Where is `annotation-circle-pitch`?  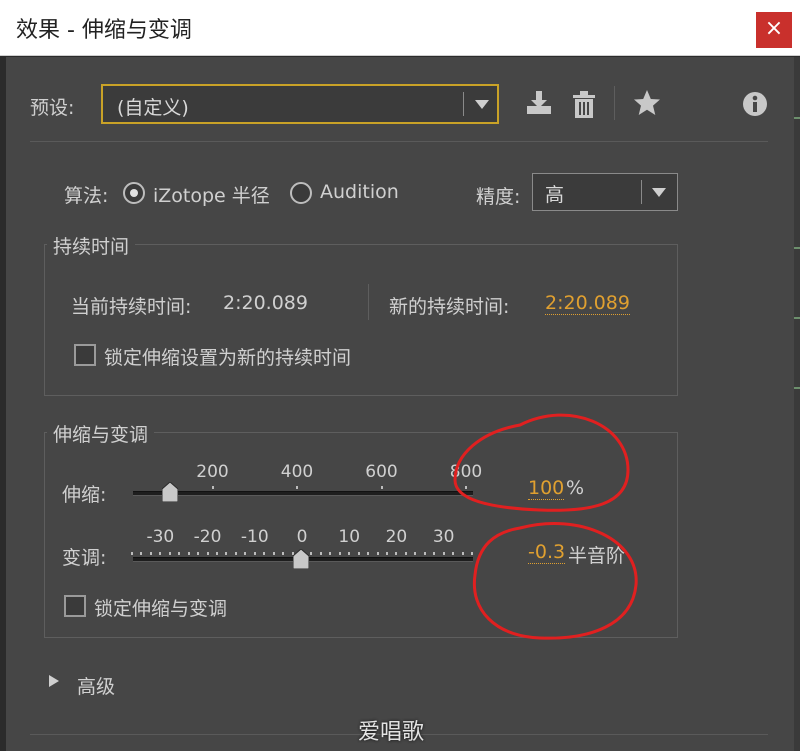 annotation-circle-pitch is located at coordinates (555, 581).